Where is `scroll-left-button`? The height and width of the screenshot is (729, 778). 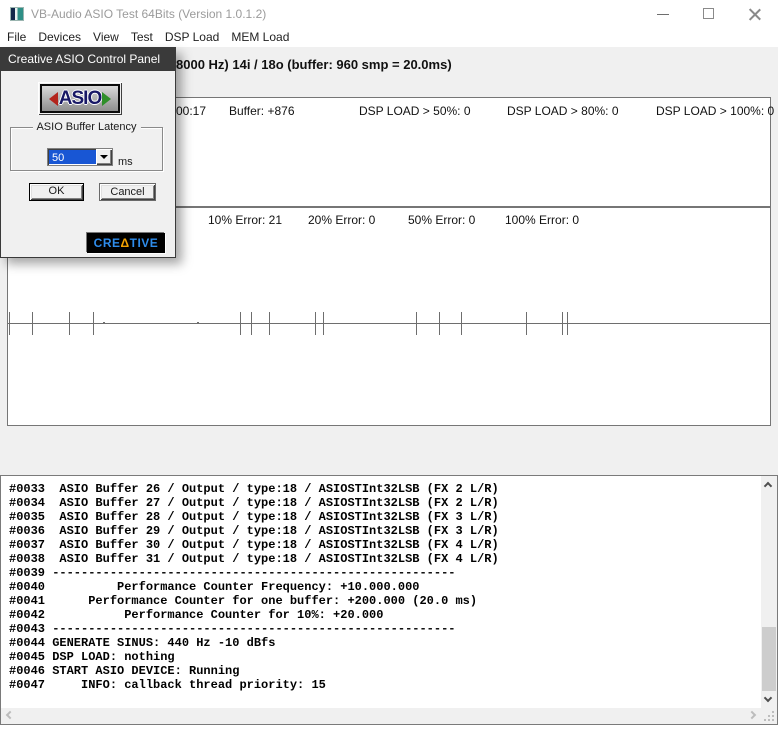
scroll-left-button is located at coordinates (9, 716).